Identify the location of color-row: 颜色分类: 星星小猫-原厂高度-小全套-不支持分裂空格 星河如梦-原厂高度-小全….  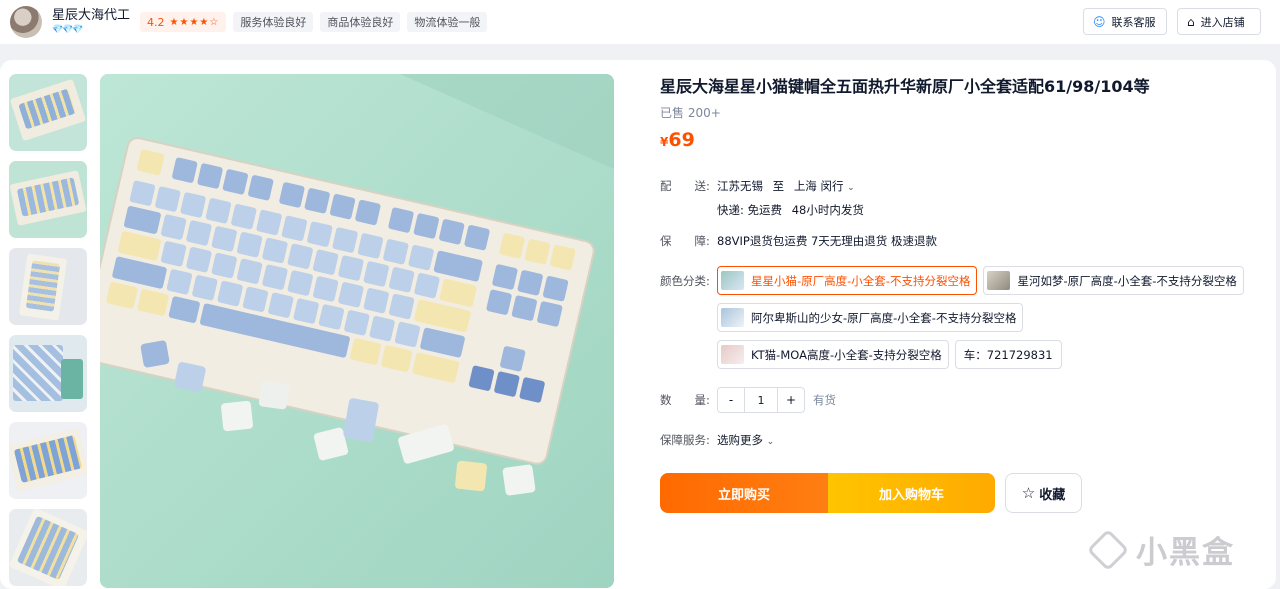
(958, 321).